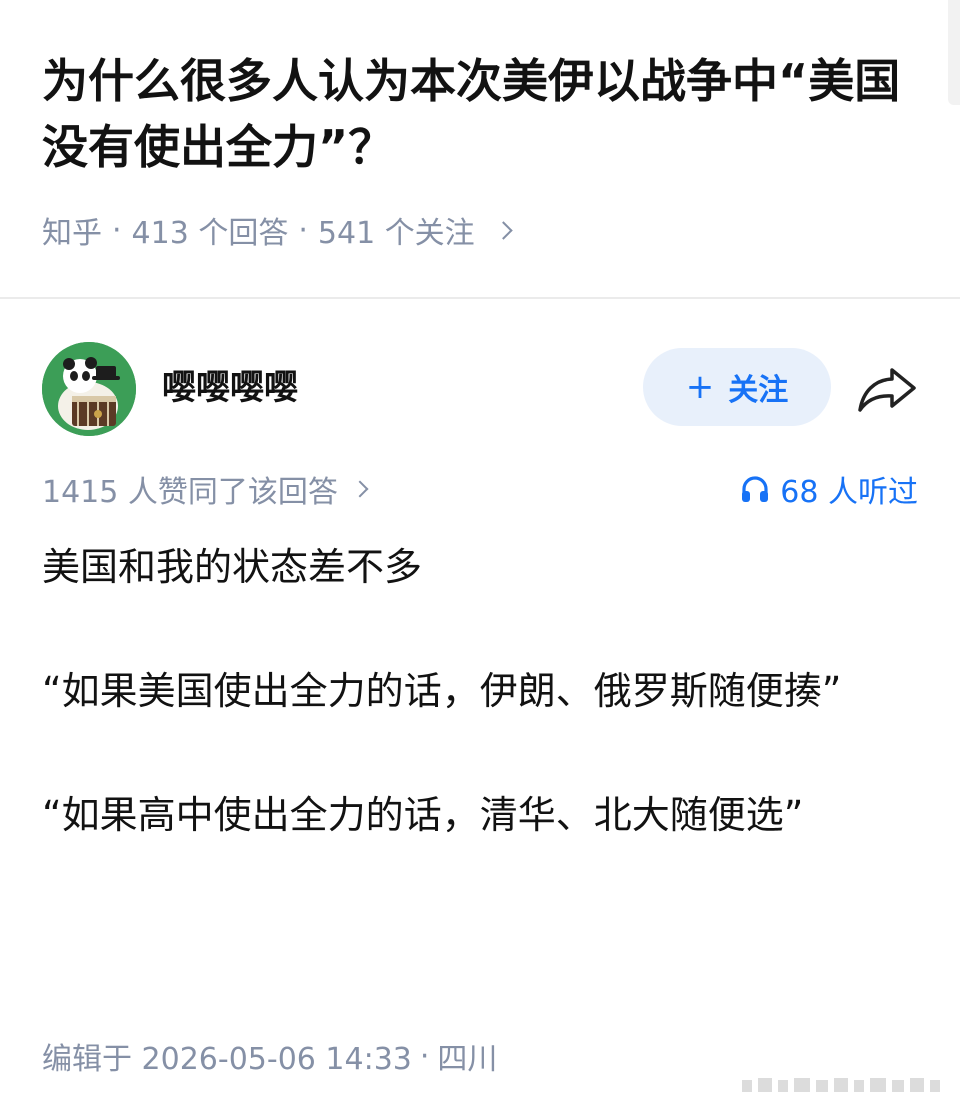 Image resolution: width=960 pixels, height=1110 pixels. I want to click on listen-count: 68 人听过, so click(849, 492).